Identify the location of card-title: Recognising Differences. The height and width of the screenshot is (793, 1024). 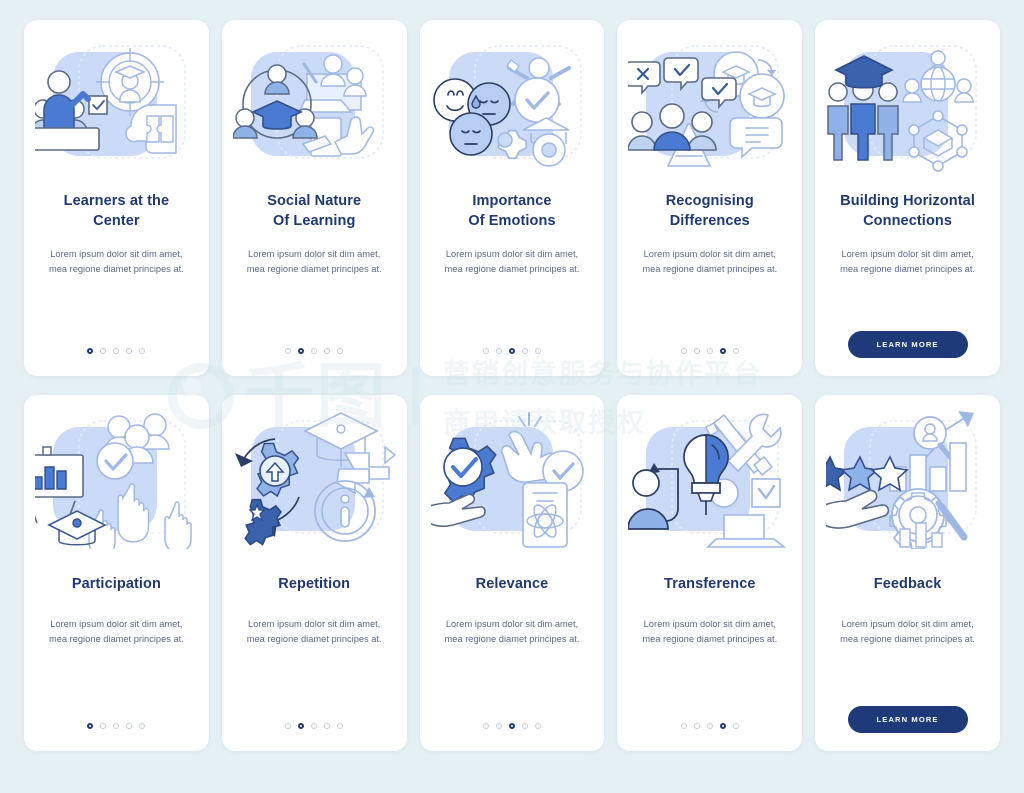
(709, 211).